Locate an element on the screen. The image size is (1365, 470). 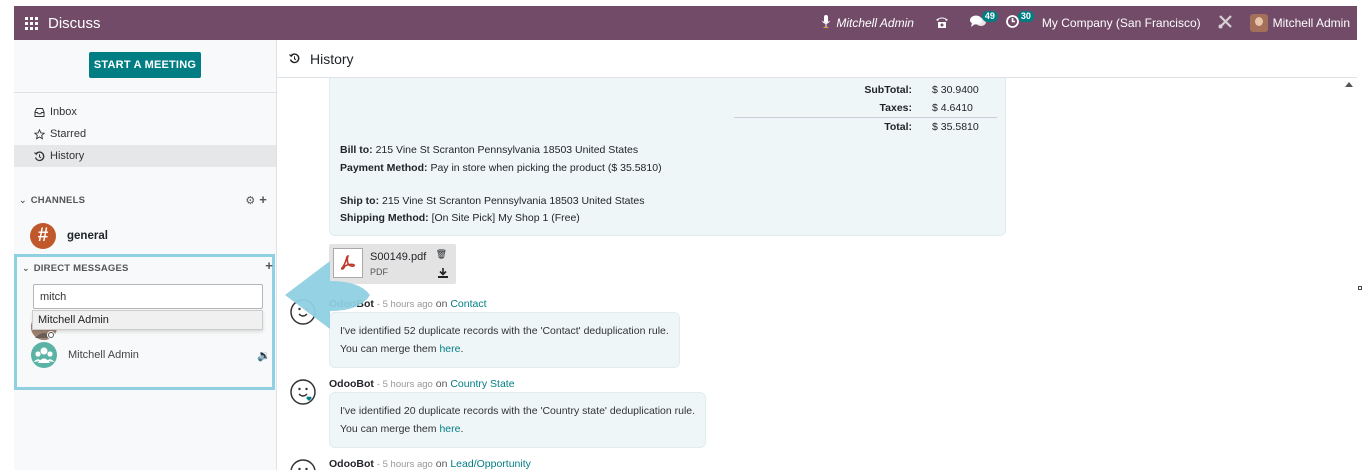
sidebar-item-starred: Starred is located at coordinates (145, 134).